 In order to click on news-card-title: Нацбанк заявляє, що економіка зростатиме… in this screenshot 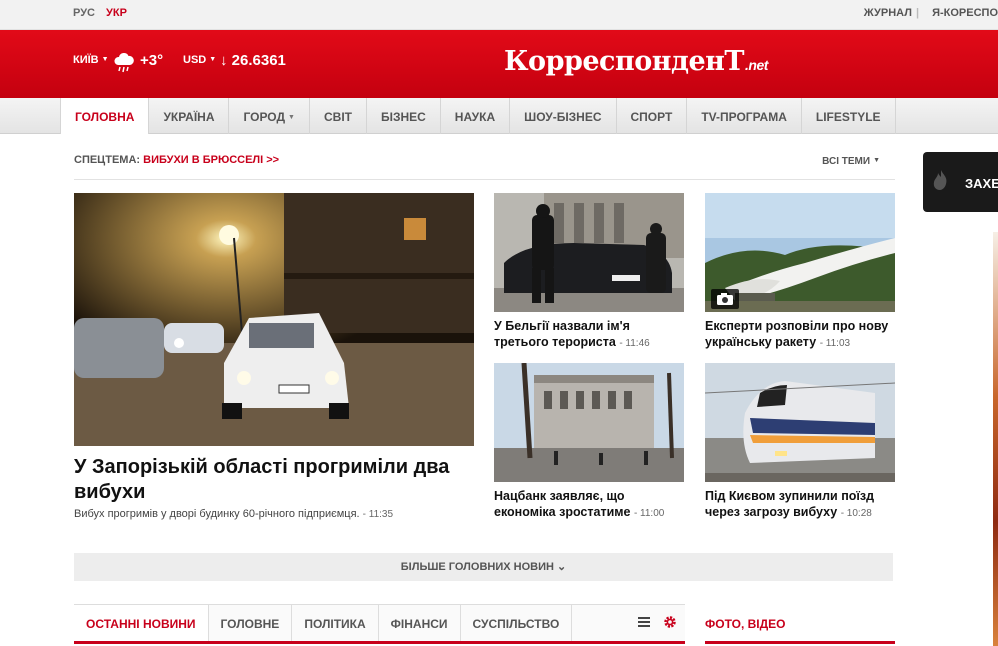, I will do `click(589, 505)`.